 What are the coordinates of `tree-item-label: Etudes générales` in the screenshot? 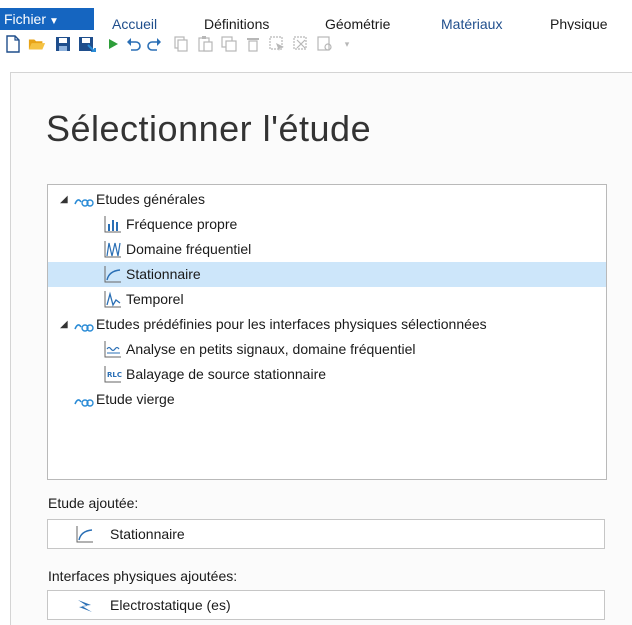 It's located at (150, 199).